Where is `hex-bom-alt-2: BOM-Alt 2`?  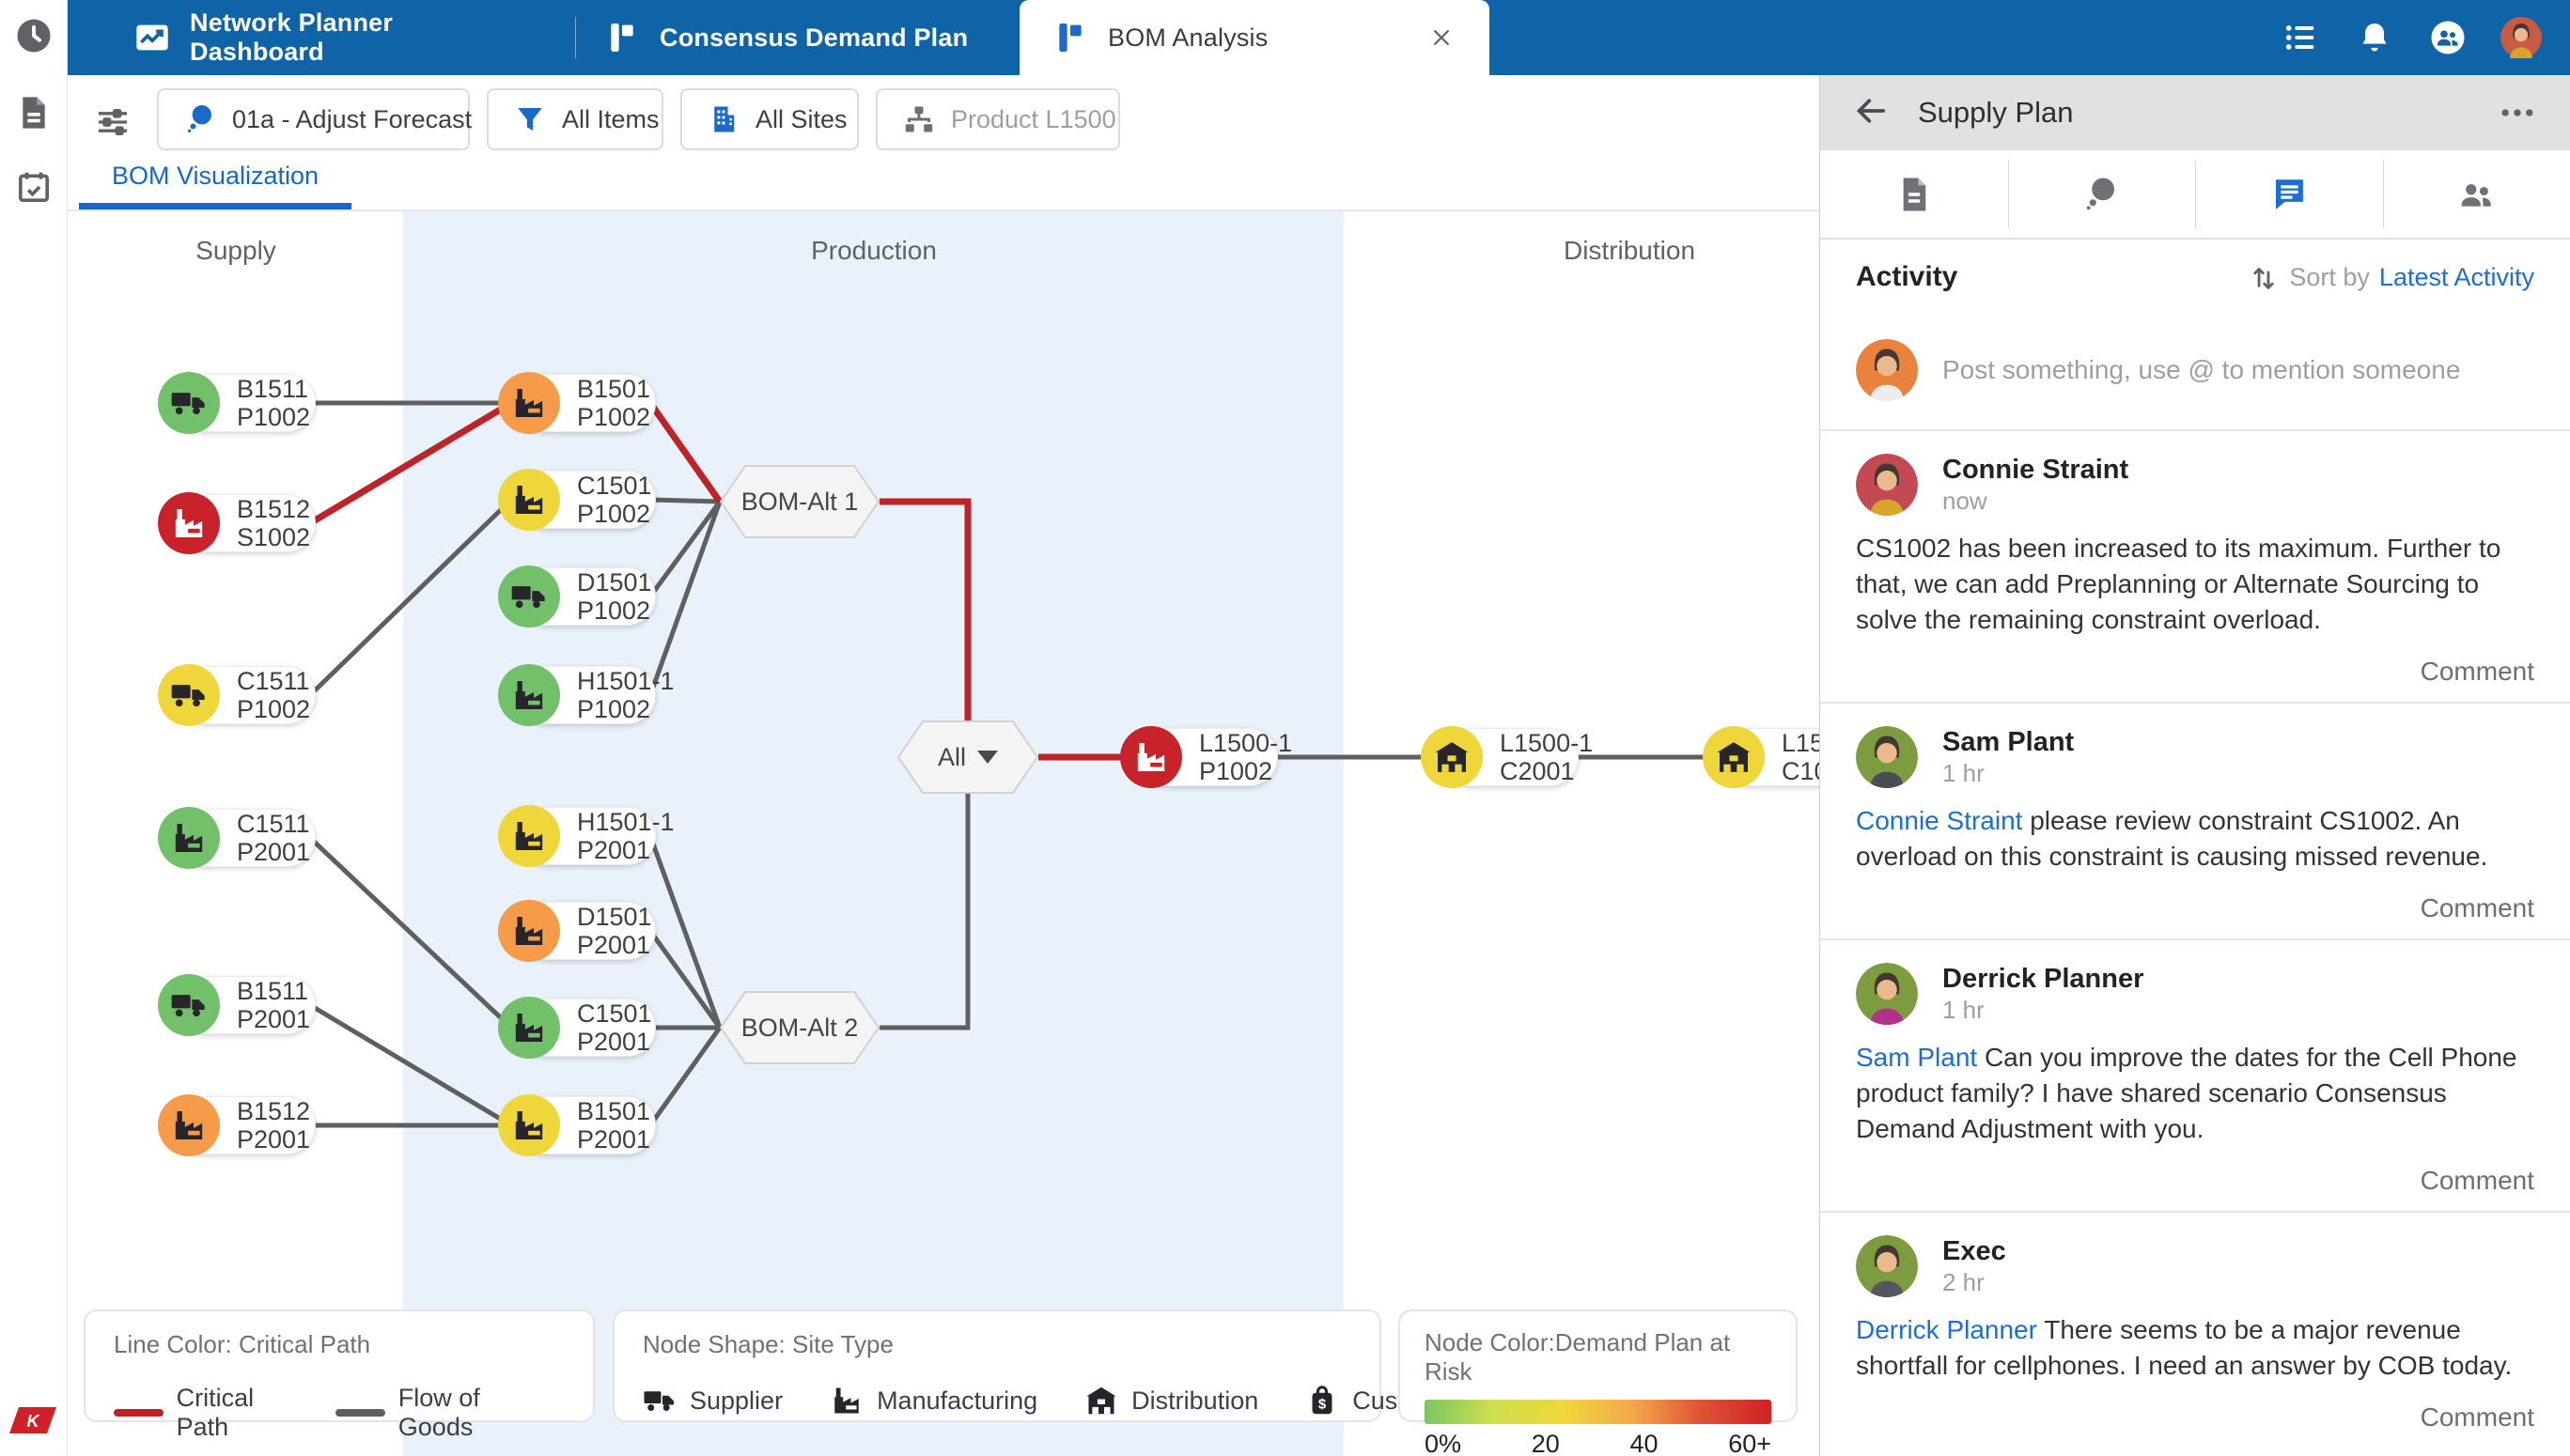
hex-bom-alt-2: BOM-Alt 2 is located at coordinates (800, 1027).